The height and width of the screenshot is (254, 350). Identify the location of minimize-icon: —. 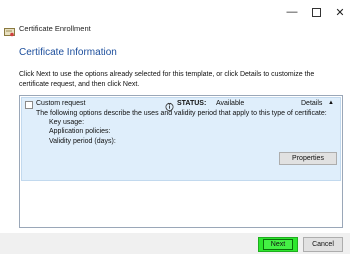
(292, 12).